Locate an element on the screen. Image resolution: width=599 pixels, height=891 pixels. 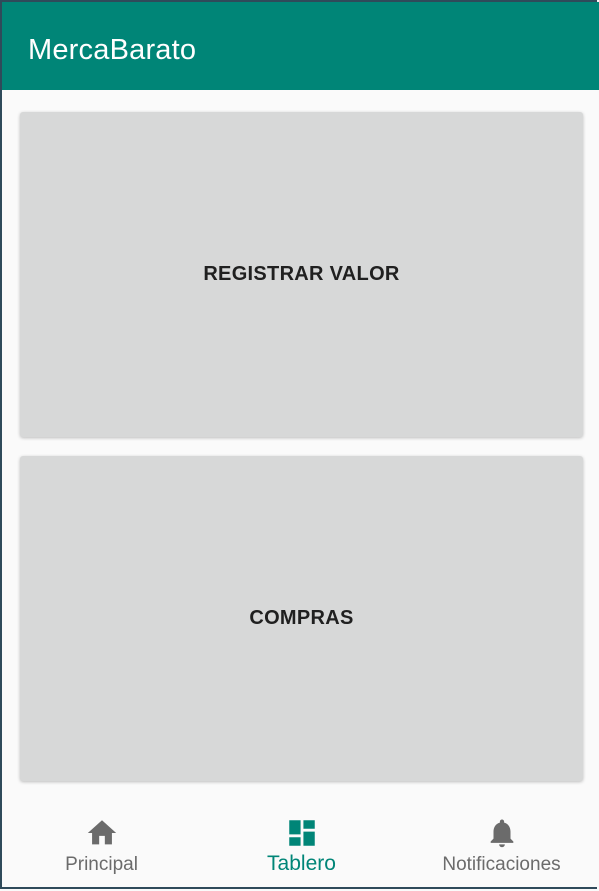
registrar-valor-label: REGISTRAR VALOR is located at coordinates (301, 274).